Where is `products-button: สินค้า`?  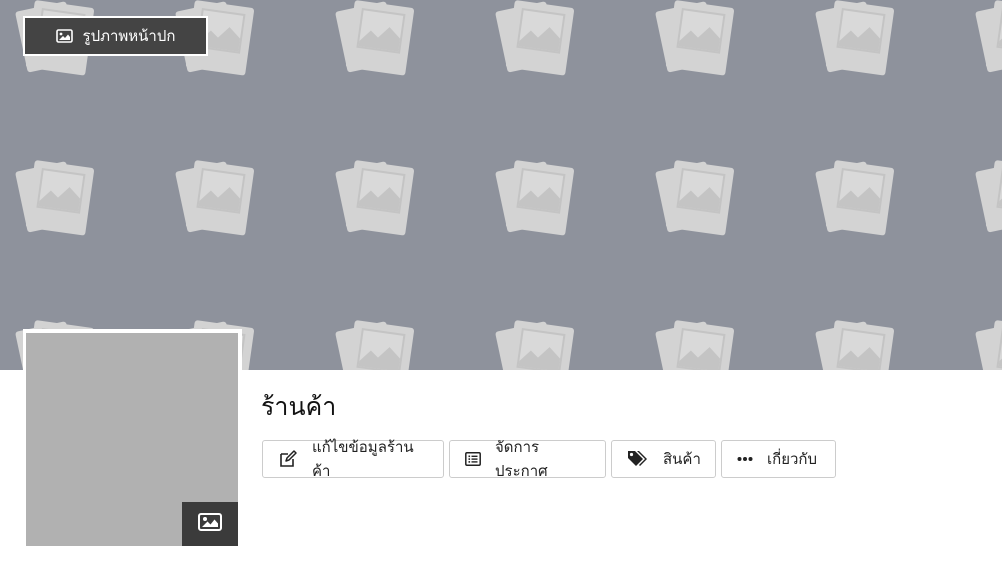 products-button: สินค้า is located at coordinates (663, 459).